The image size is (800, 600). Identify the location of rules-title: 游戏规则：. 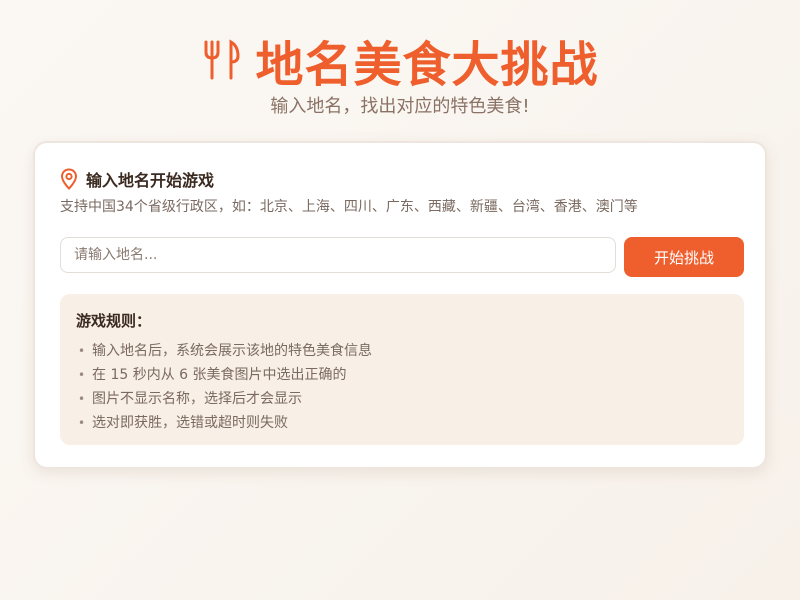
(114, 321).